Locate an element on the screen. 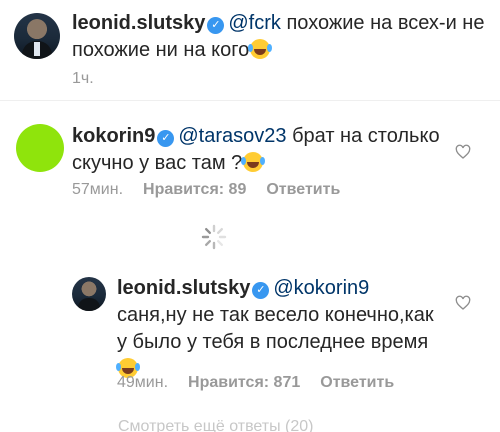  view-more-replies-link: Смотреть ещё ответы (20) is located at coordinates (228, 425).